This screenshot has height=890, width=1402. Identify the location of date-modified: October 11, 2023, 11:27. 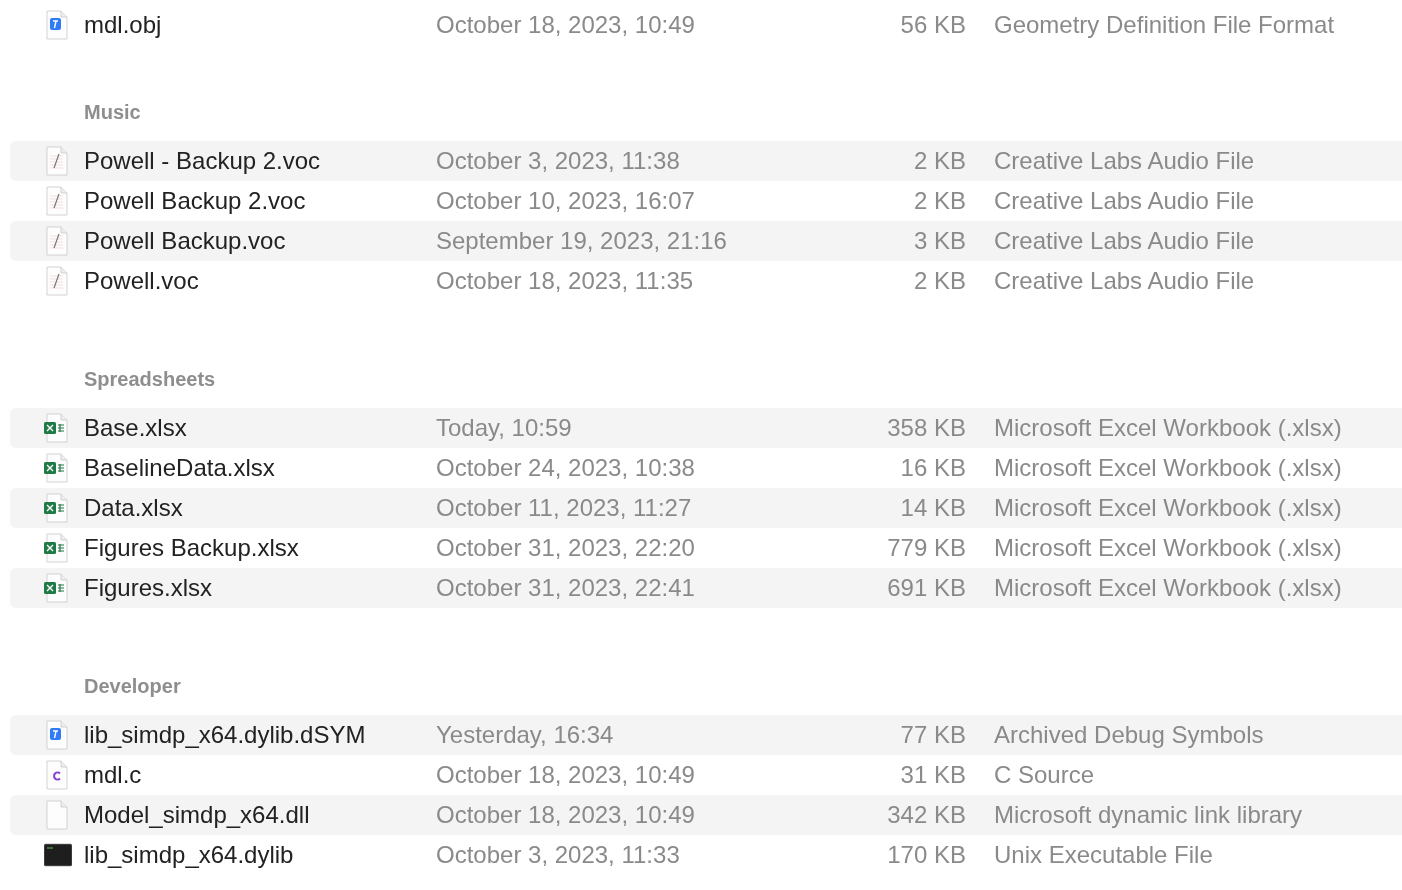
(564, 508).